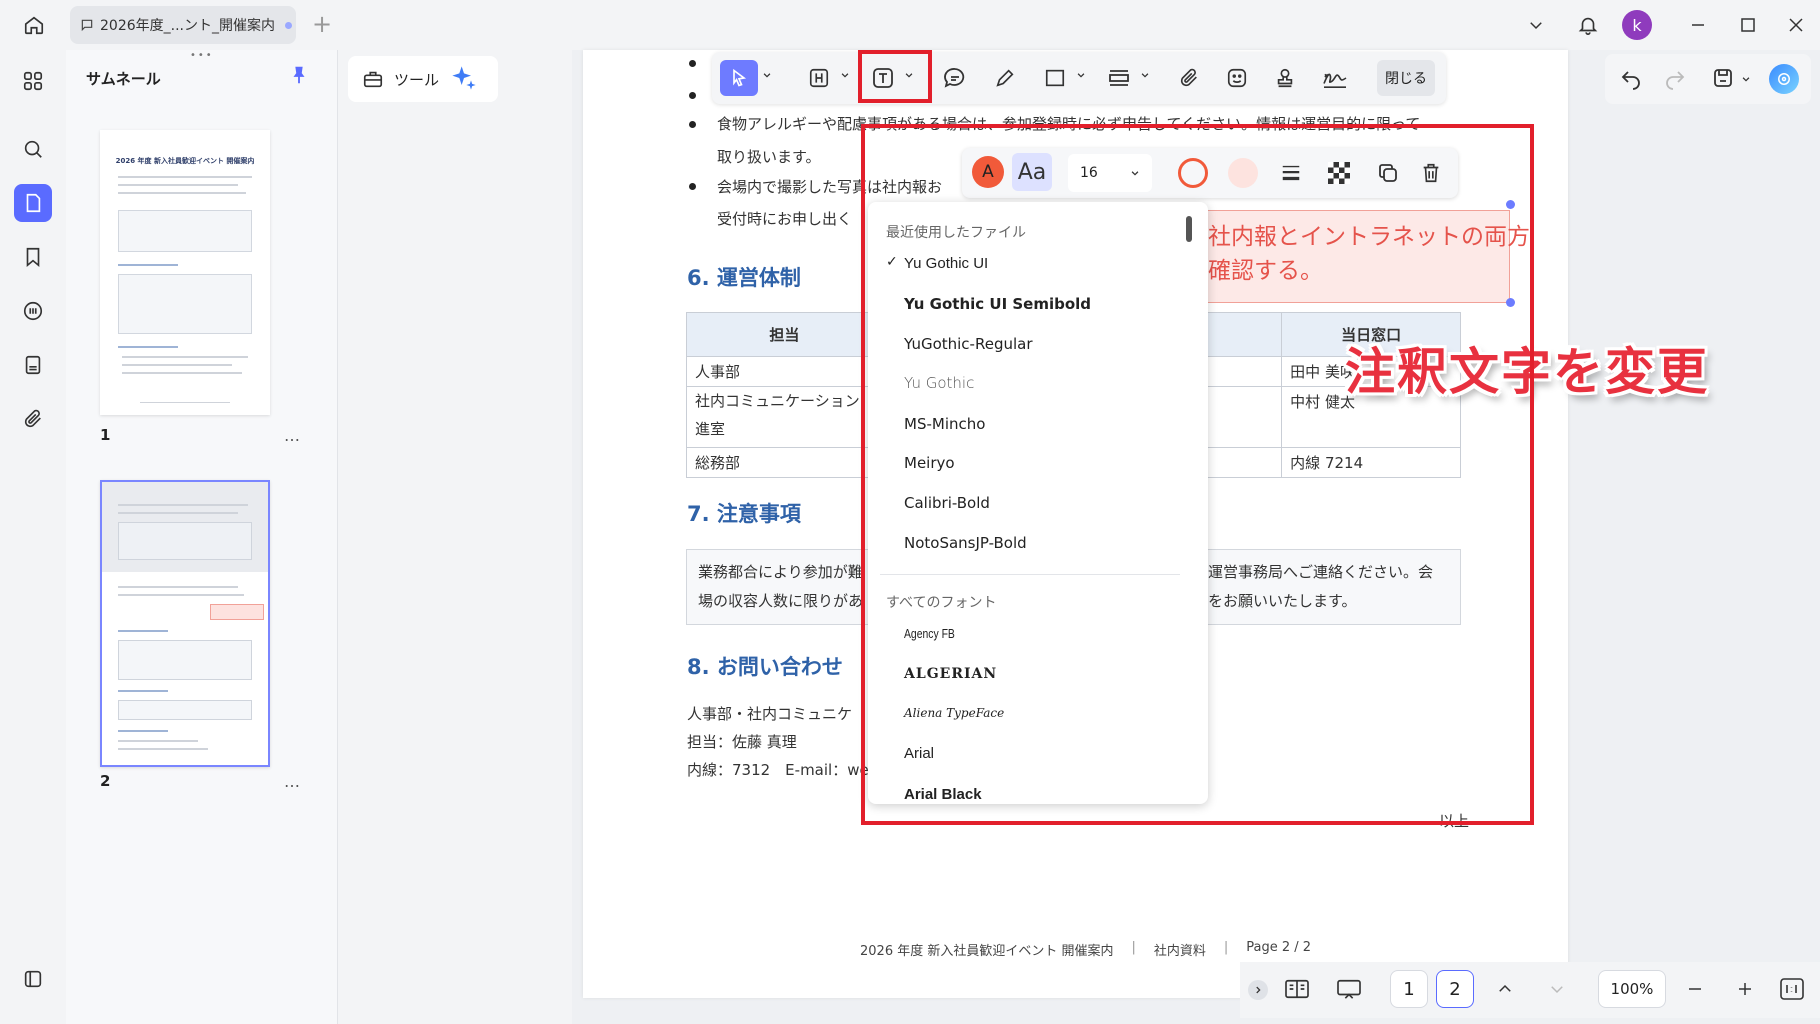  What do you see at coordinates (765, 667) in the screenshot?
I see `section-8-title: 8. お問い合わせ` at bounding box center [765, 667].